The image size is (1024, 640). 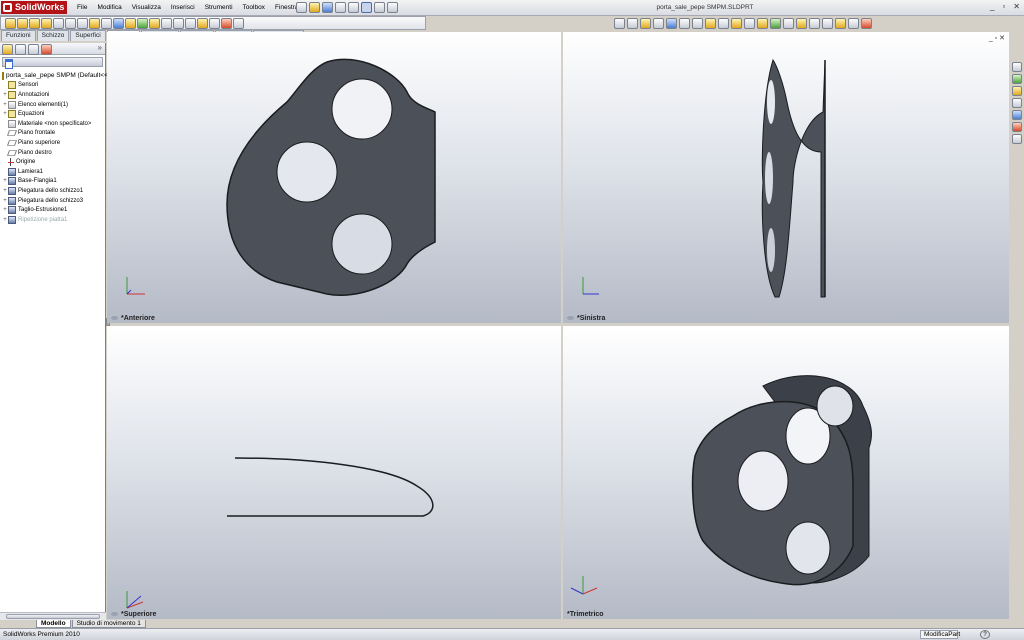 What do you see at coordinates (53, 624) in the screenshot?
I see `bottom-tab: Modello` at bounding box center [53, 624].